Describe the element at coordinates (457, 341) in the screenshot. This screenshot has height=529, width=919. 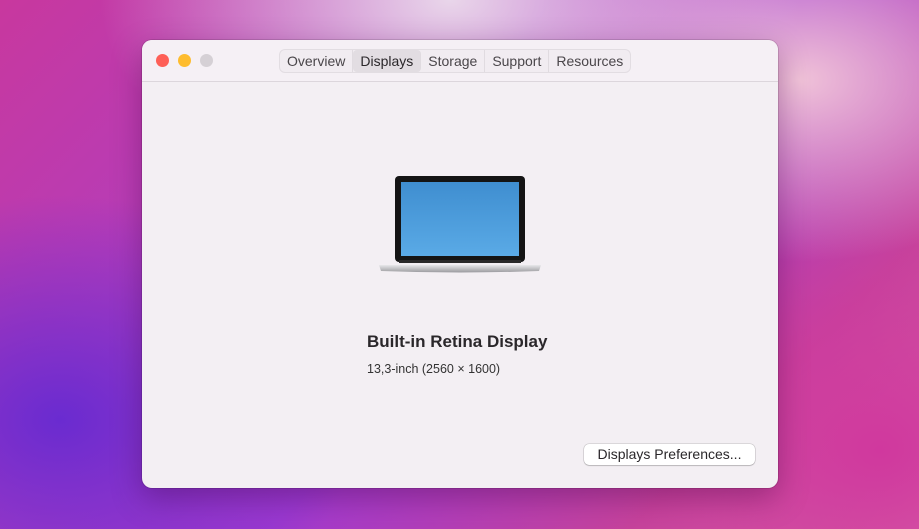
I see `display-name: Built-in Retina Display` at that location.